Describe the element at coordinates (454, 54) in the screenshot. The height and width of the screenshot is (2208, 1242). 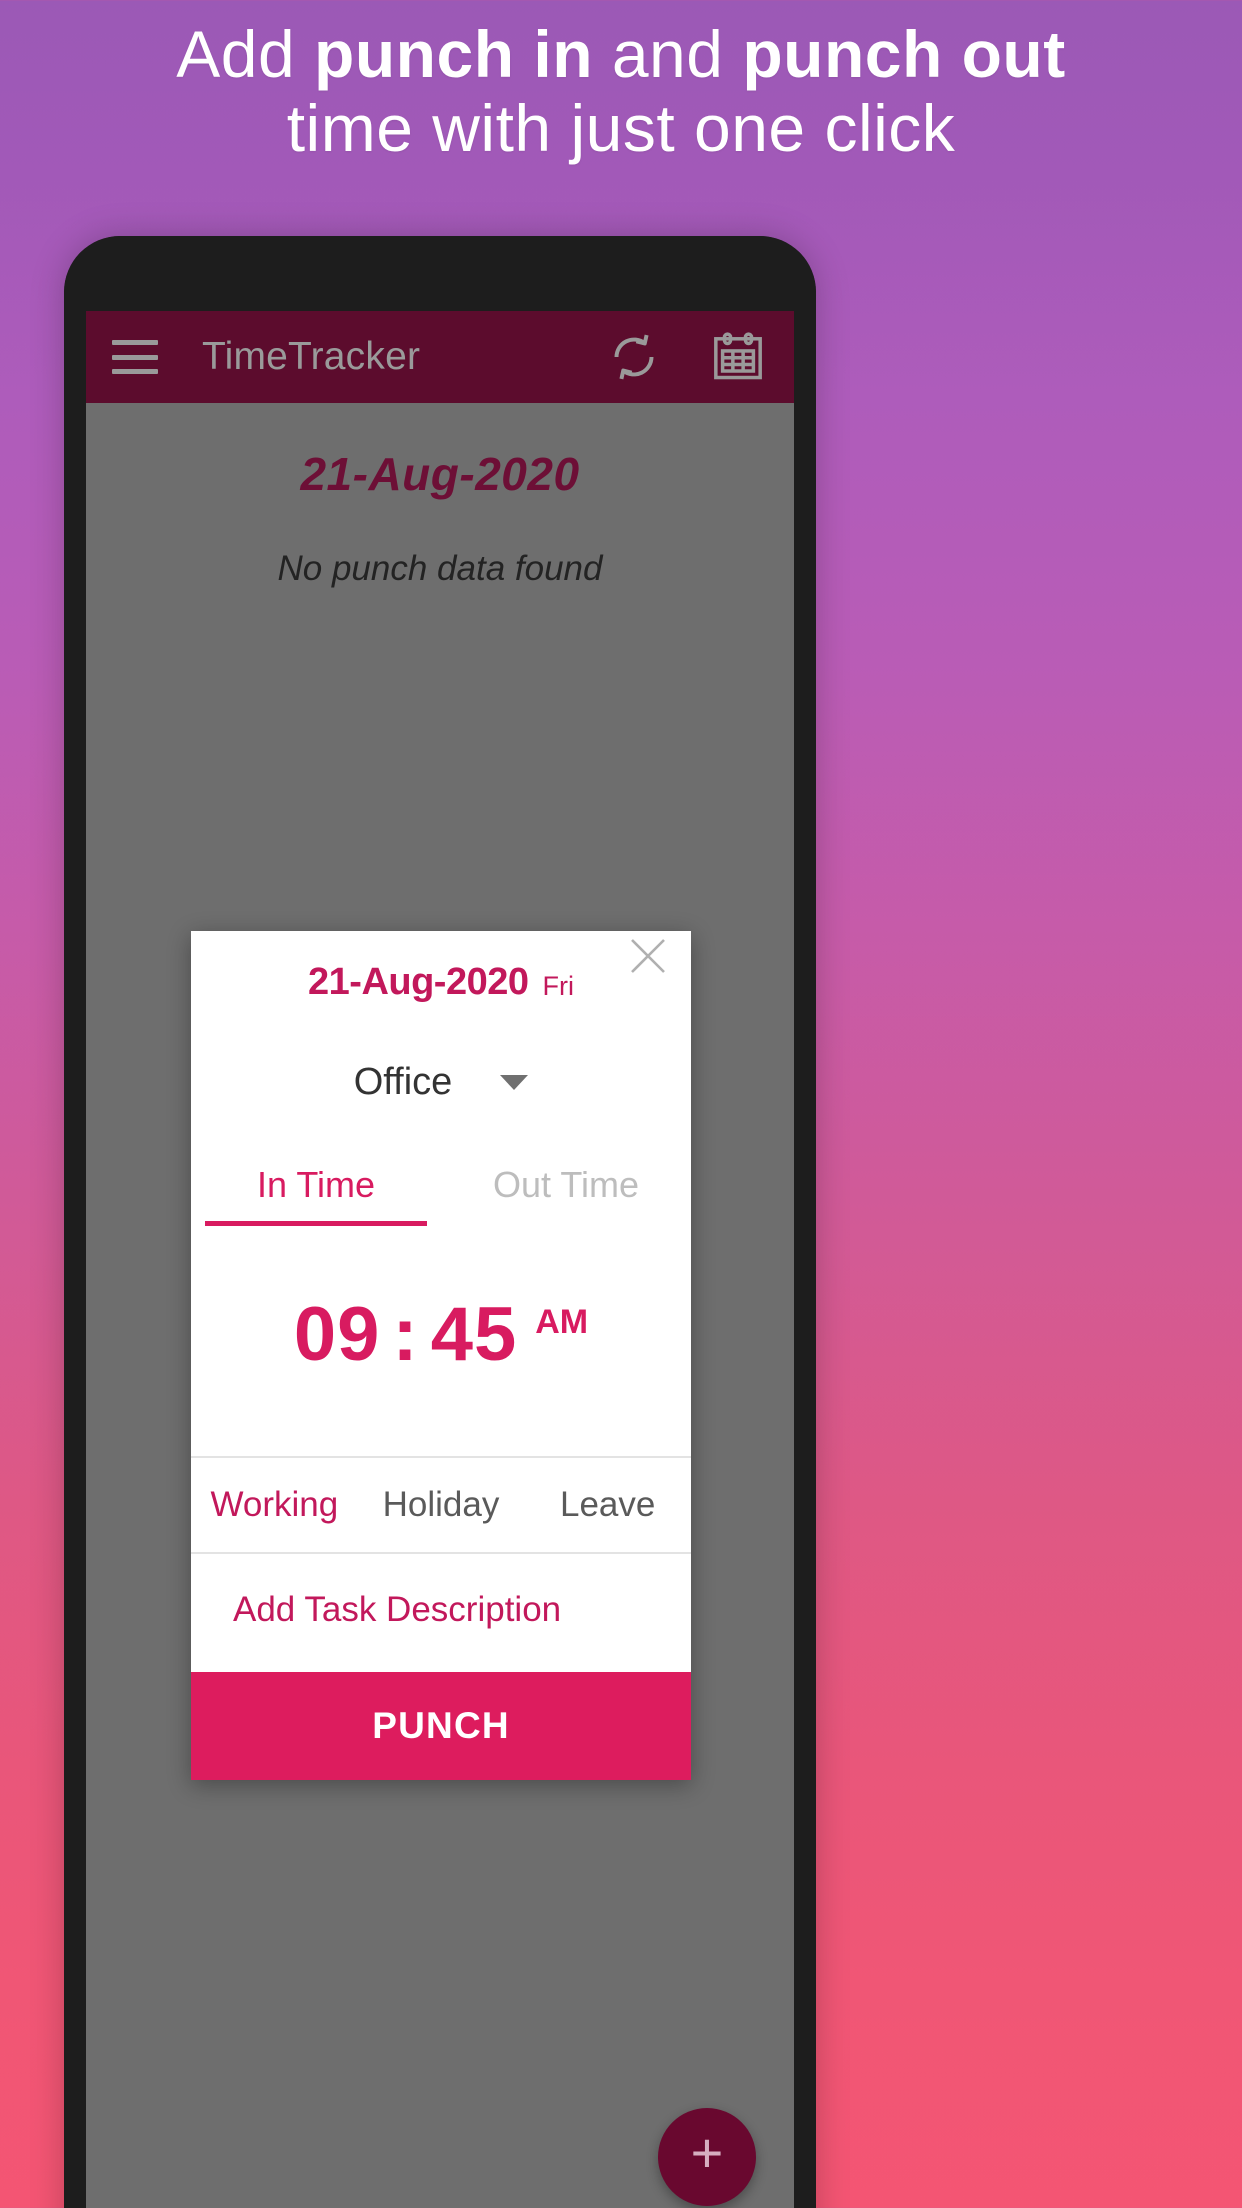
I see `headline-text-punch-in: punch in` at that location.